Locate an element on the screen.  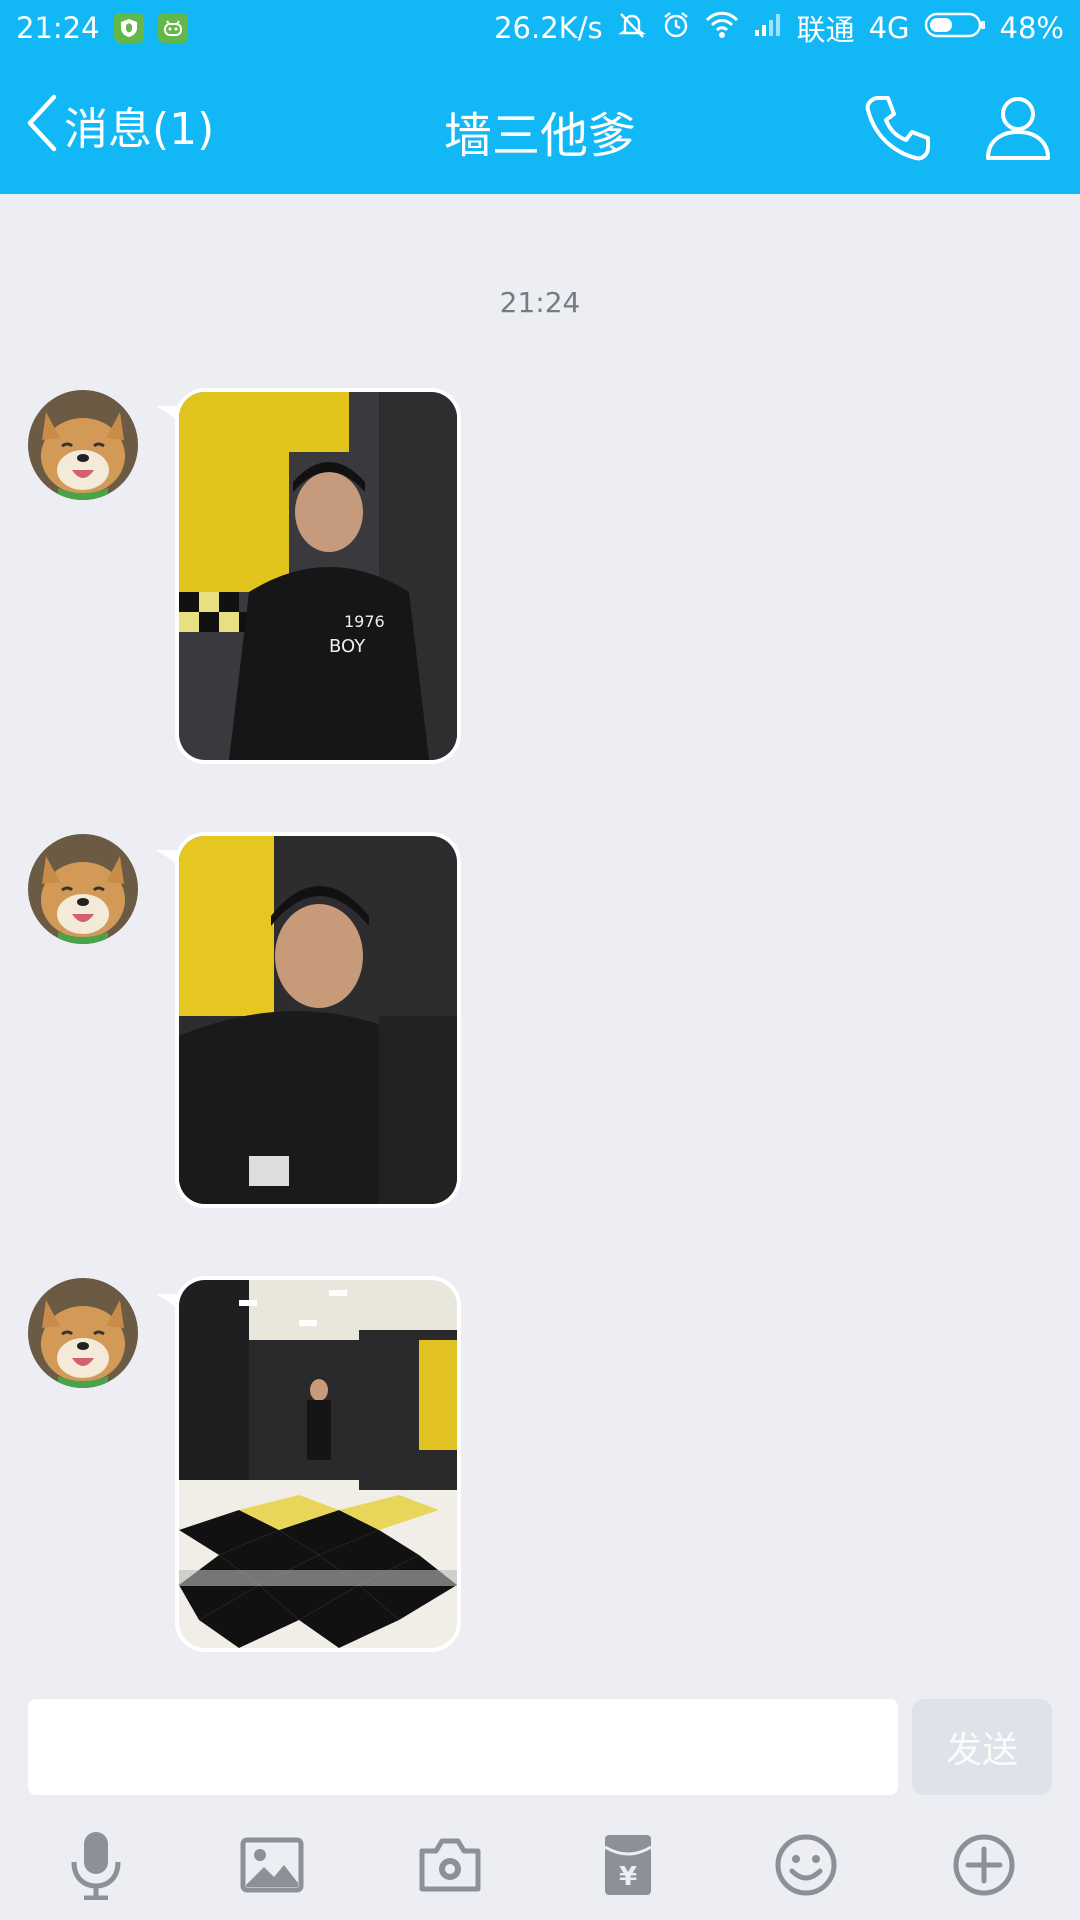
security-app-icon is located at coordinates (128, 28).